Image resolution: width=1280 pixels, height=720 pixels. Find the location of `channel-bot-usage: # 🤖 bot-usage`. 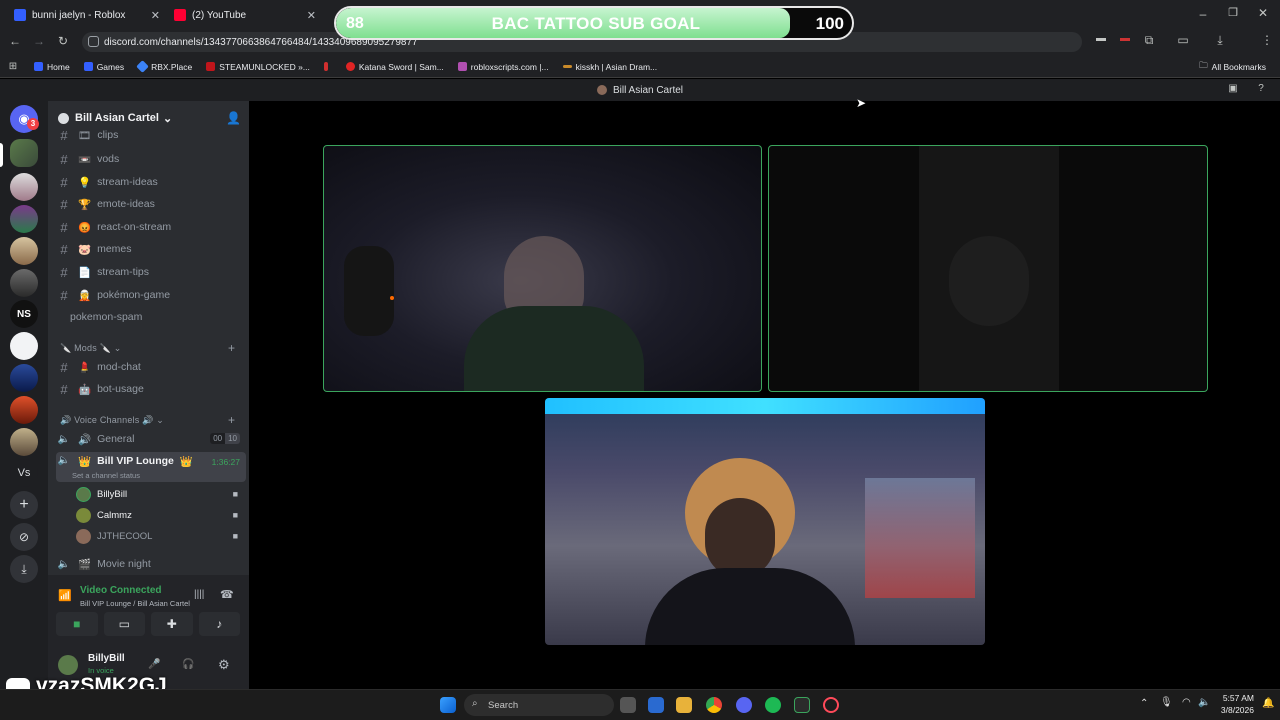

channel-bot-usage: # 🤖 bot-usage is located at coordinates (151, 389).